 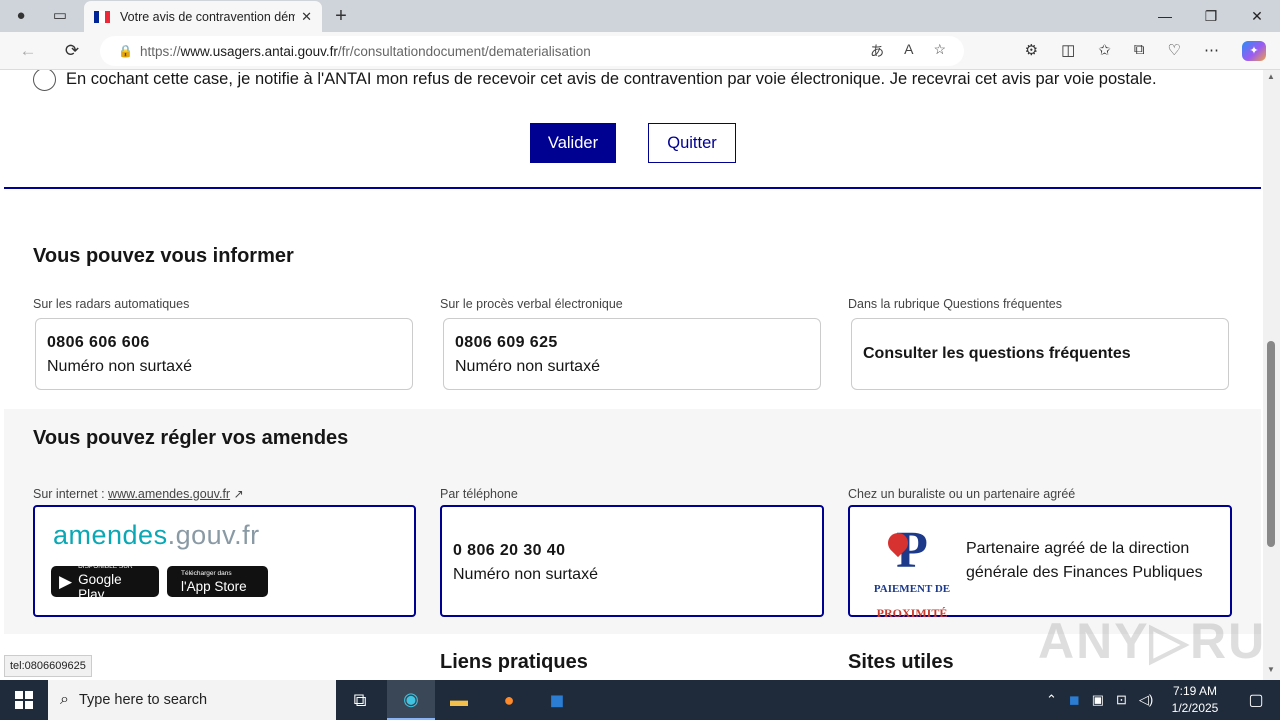 What do you see at coordinates (997, 354) in the screenshot?
I see `faq-link: Consulter les questions fréquentes` at bounding box center [997, 354].